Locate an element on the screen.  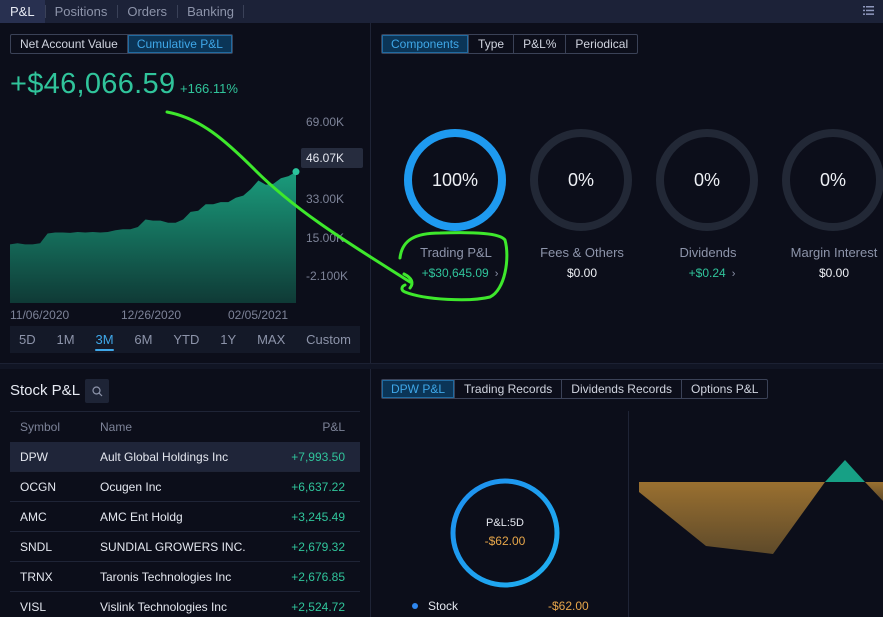
cell-symbol: VISL is located at coordinates (33, 607).